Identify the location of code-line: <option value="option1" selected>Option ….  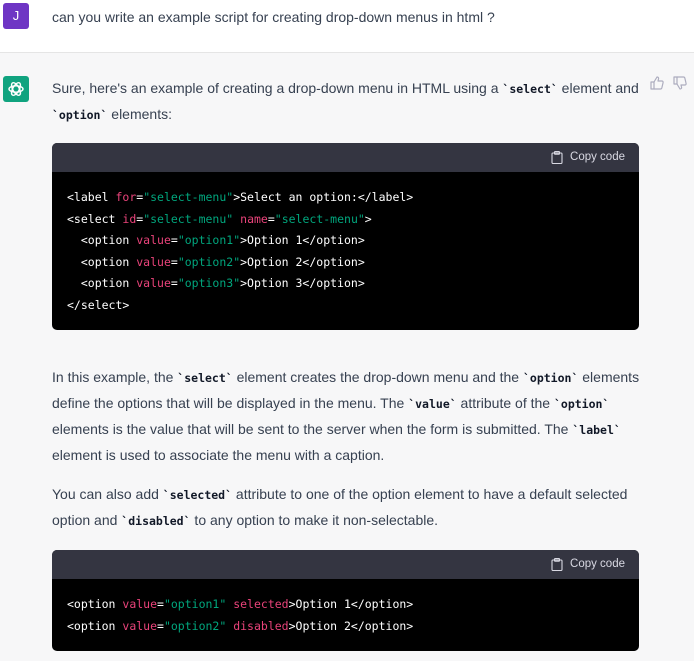
(240, 604).